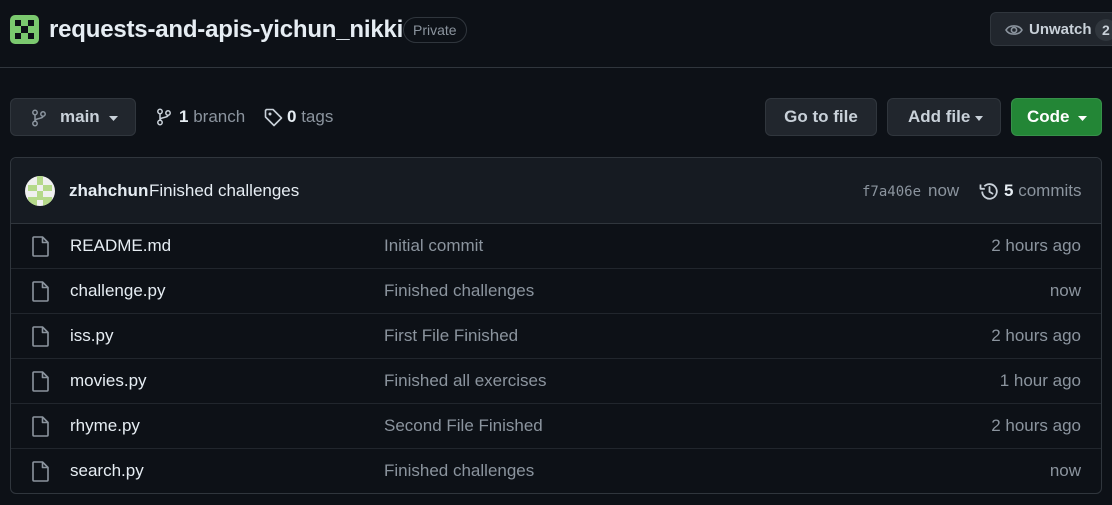  Describe the element at coordinates (107, 471) in the screenshot. I see `file-name-link: search.py` at that location.